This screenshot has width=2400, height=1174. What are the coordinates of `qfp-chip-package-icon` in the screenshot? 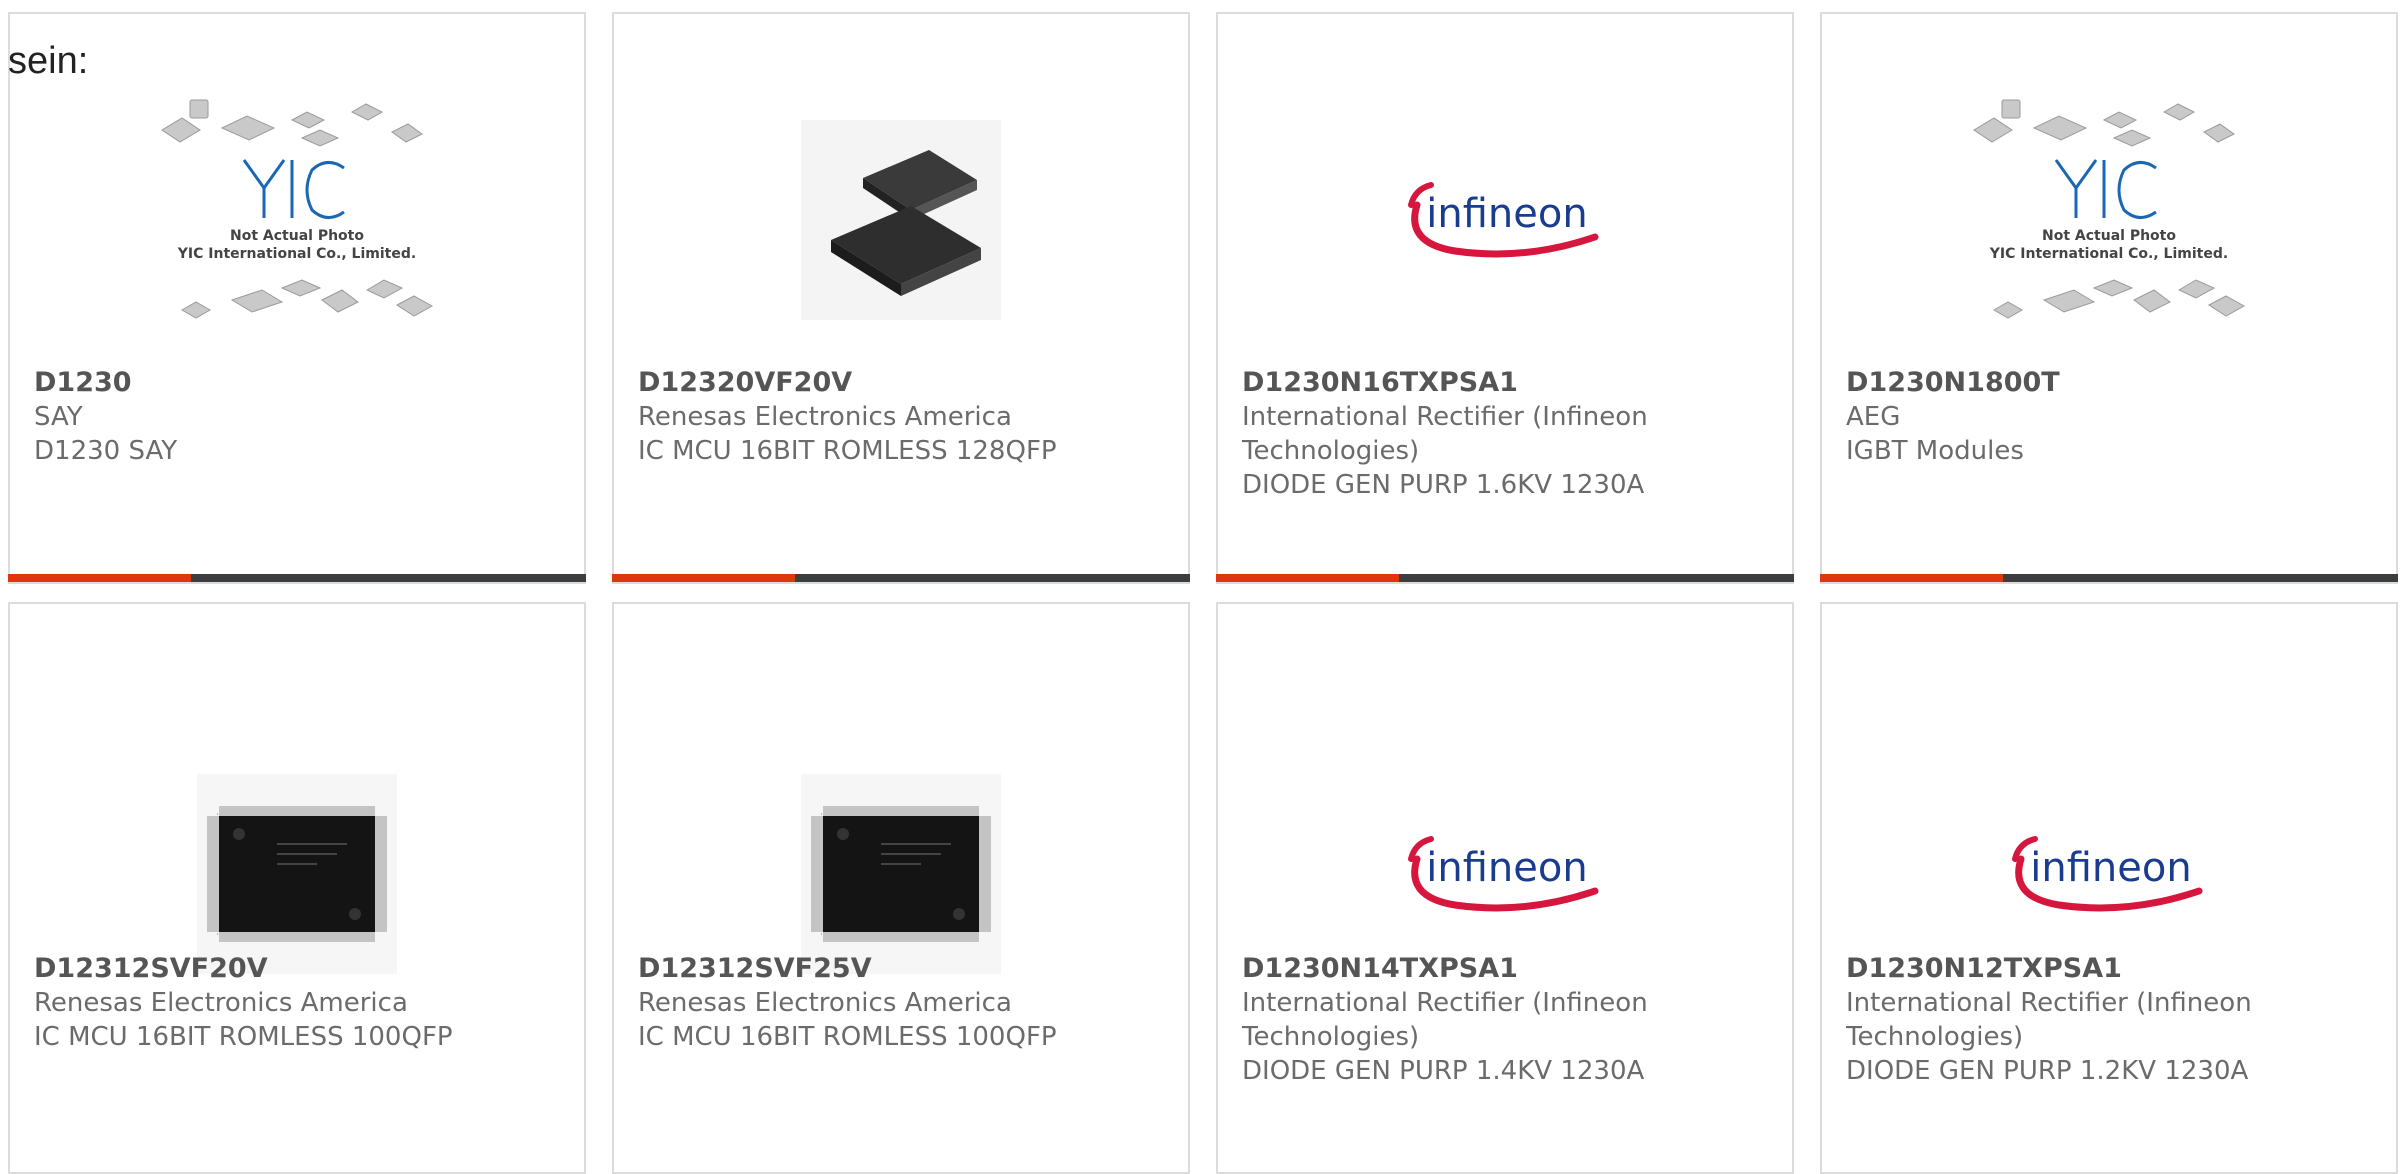 It's located at (901, 219).